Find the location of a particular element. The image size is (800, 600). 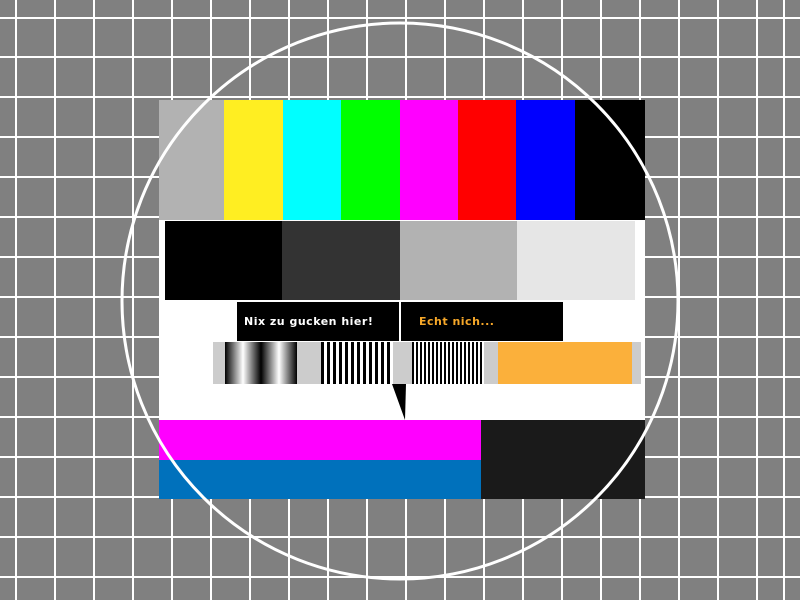

frequency-bursts is located at coordinates (427, 363).